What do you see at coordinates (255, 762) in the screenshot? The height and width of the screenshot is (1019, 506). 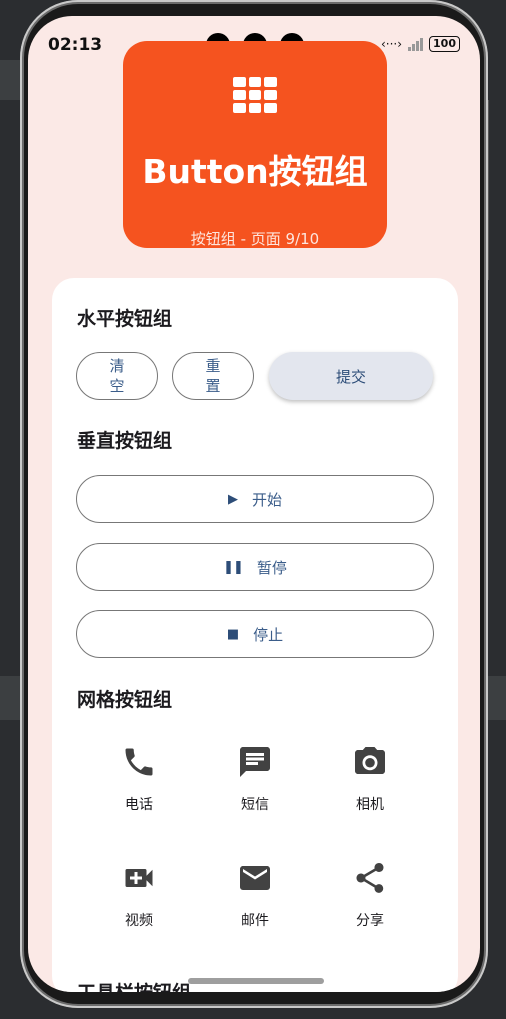 I see `message-icon` at bounding box center [255, 762].